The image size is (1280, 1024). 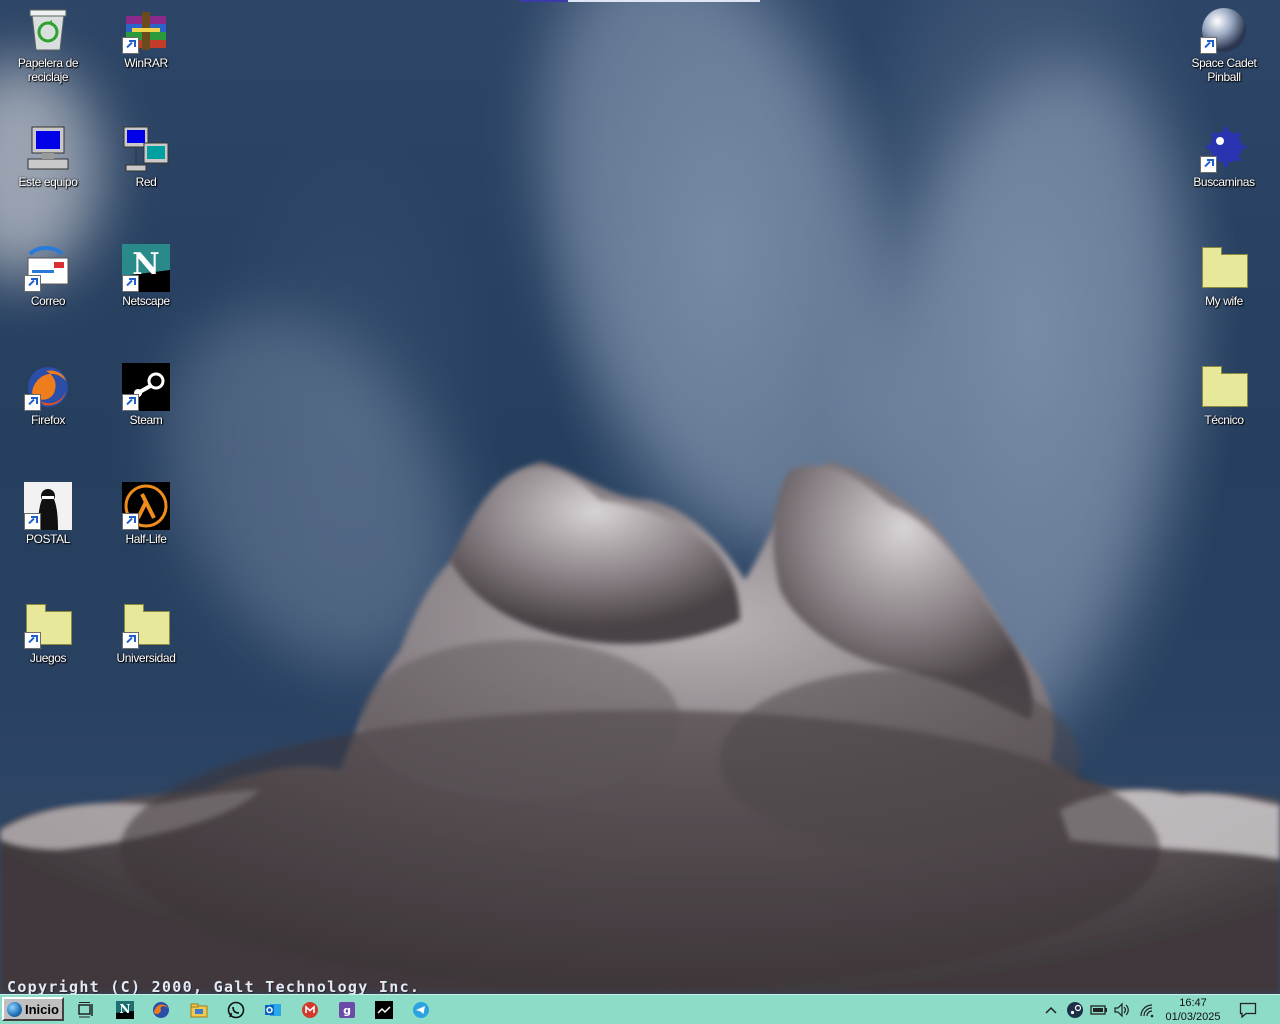 I want to click on desktop-icon-netscape: N Netscape, so click(x=146, y=276).